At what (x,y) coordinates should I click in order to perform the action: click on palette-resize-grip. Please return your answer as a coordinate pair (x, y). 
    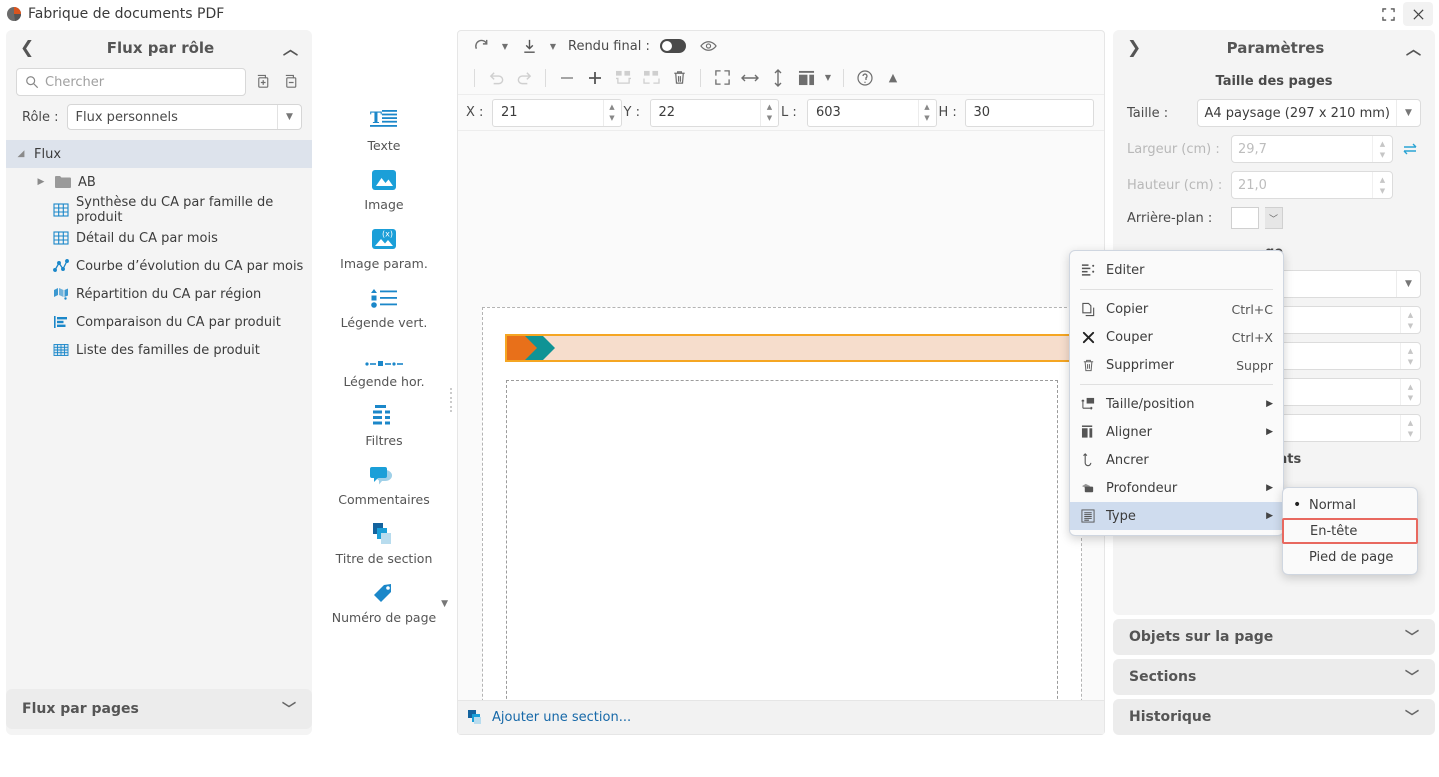
    Looking at the image, I should click on (451, 400).